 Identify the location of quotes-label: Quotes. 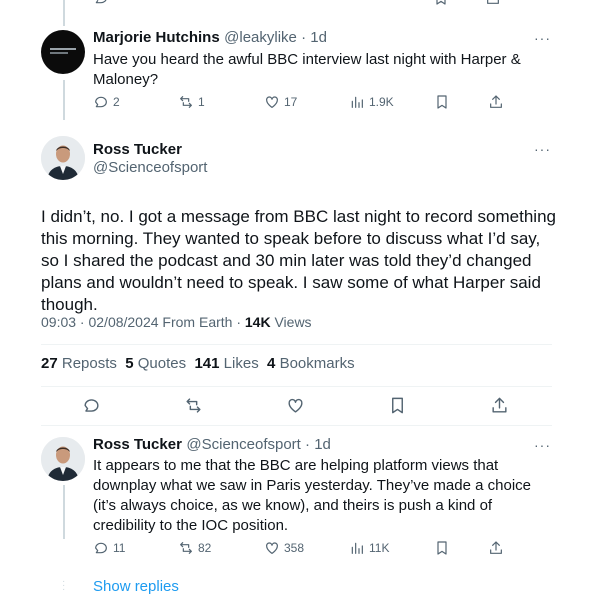
(162, 363).